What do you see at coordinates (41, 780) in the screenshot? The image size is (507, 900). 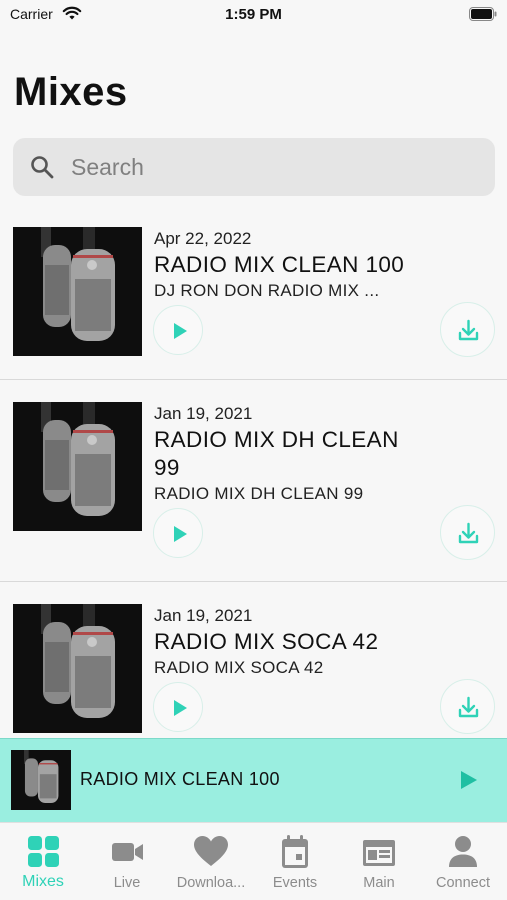 I see `now-playing-artwork` at bounding box center [41, 780].